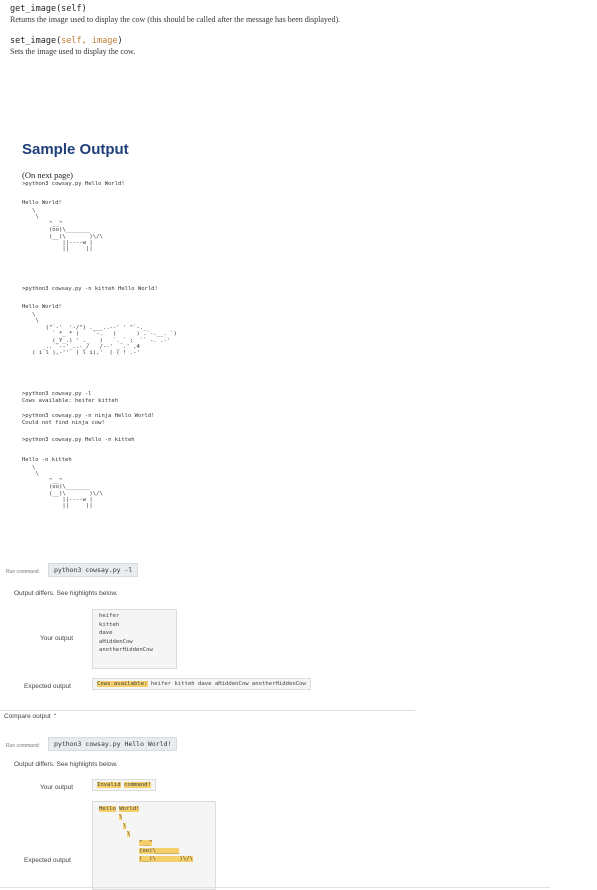 The image size is (597, 890). Describe the element at coordinates (147, 851) in the screenshot. I see `diff-highlight: (oo)\` at that location.